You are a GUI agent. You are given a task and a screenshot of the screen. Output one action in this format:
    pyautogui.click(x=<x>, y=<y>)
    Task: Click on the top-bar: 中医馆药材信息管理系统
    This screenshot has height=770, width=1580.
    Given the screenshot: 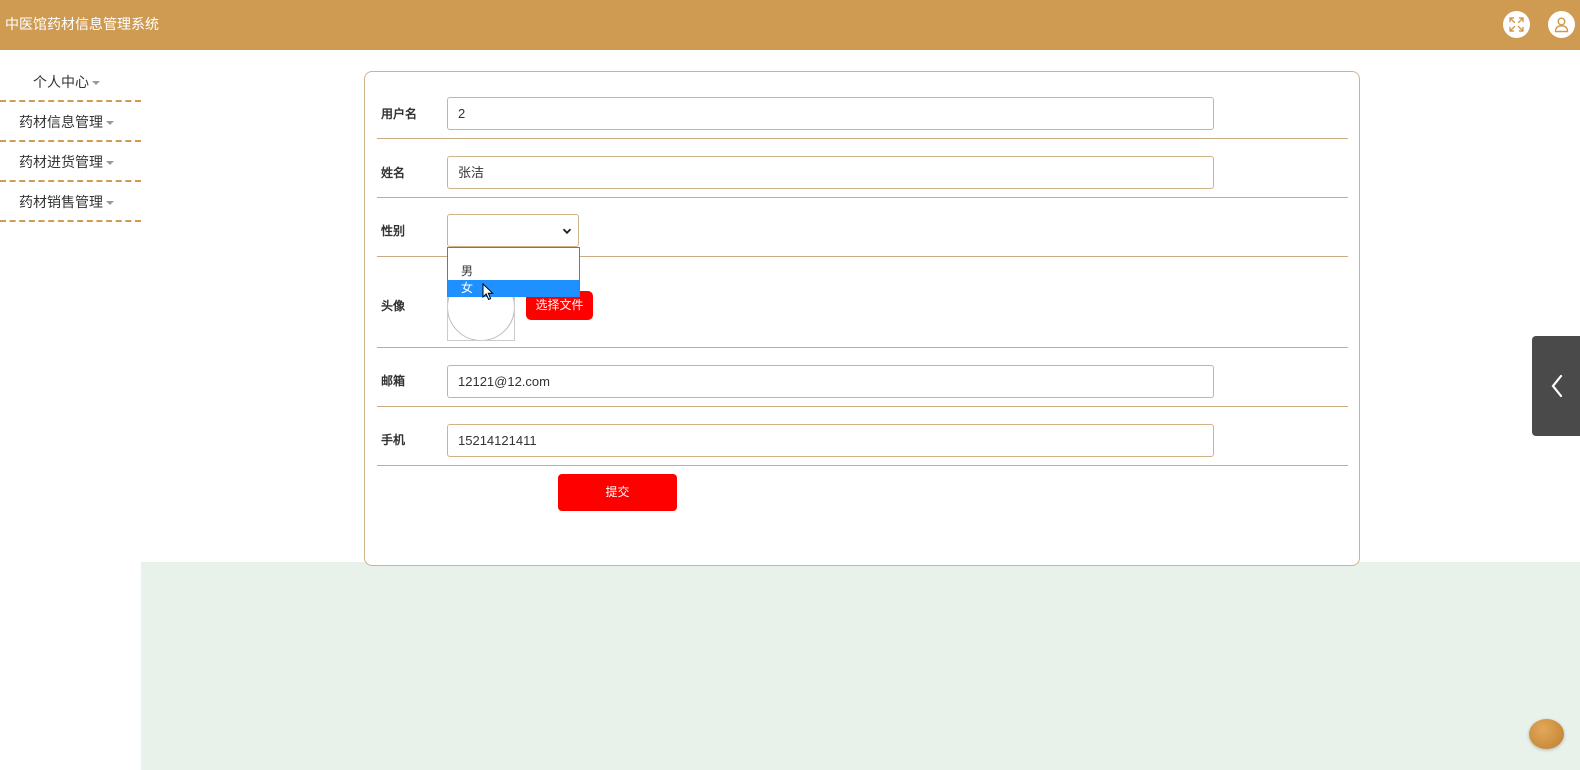 What is the action you would take?
    pyautogui.click(x=790, y=25)
    